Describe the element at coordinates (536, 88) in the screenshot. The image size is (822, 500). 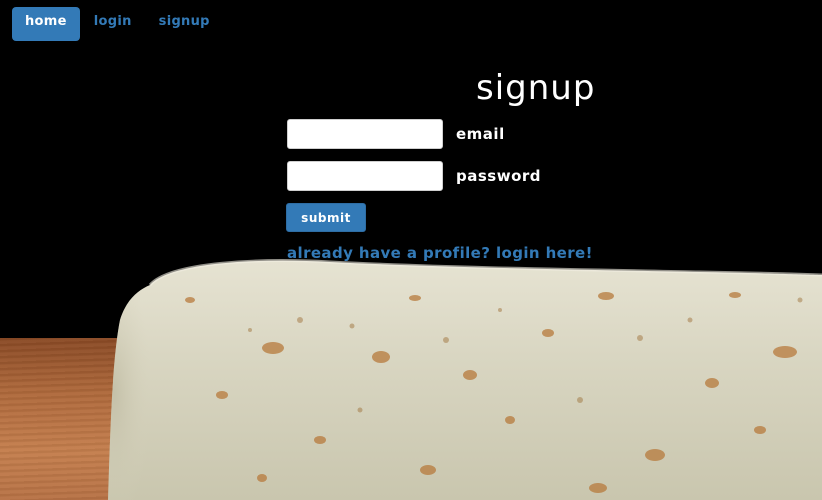
I see `signup-title: Signup` at that location.